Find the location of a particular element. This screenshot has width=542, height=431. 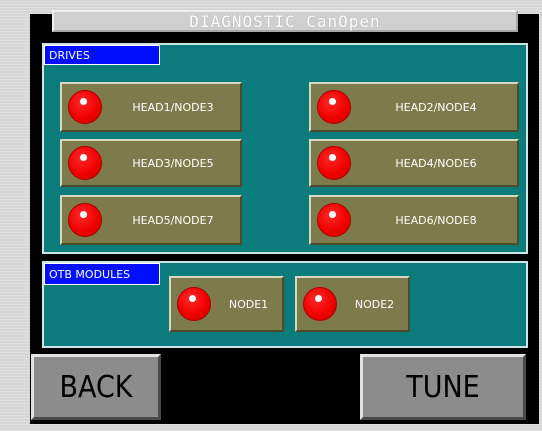

drive-node-head1: HEAD1/NODE3 is located at coordinates (151, 107).